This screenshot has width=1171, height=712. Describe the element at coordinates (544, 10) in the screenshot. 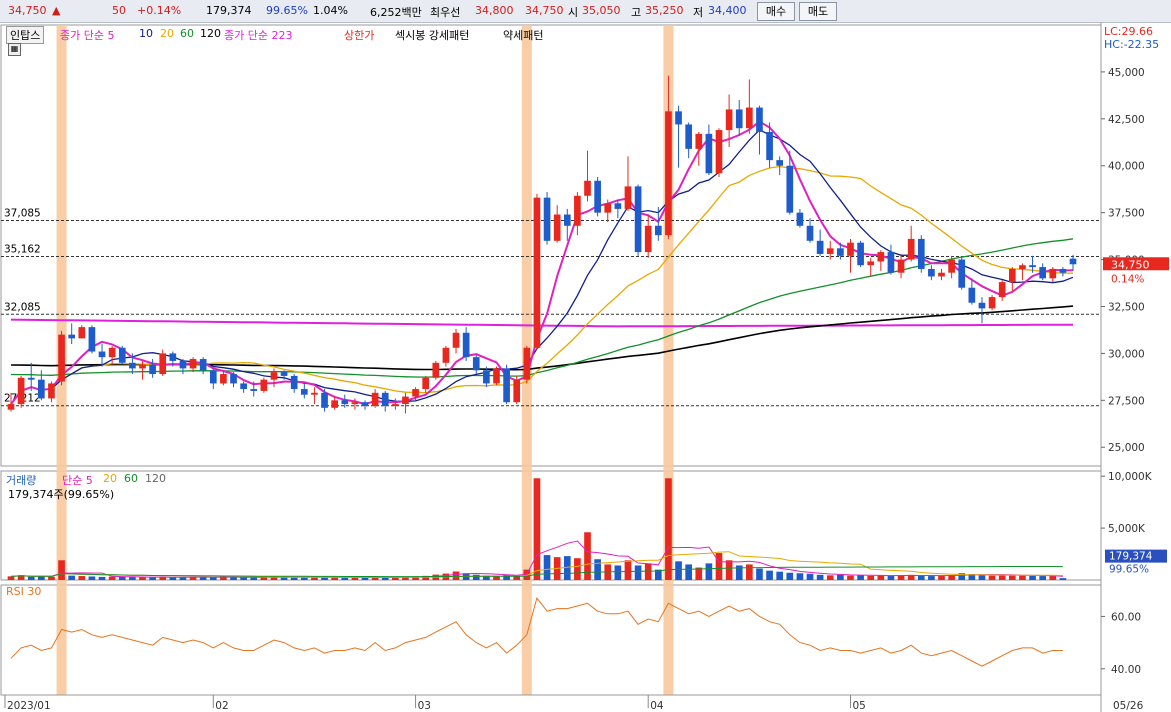

I see `bid-price: 34,750` at that location.